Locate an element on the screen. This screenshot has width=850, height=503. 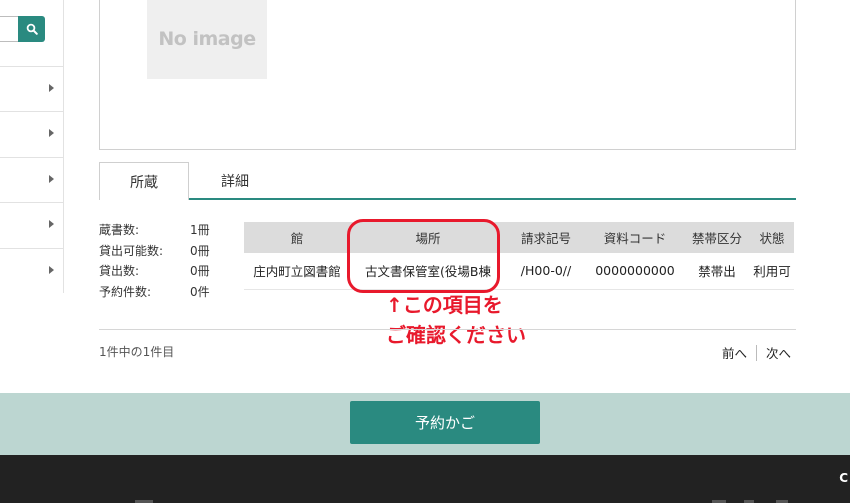
column-header-item-code: 資料コード is located at coordinates (635, 237).